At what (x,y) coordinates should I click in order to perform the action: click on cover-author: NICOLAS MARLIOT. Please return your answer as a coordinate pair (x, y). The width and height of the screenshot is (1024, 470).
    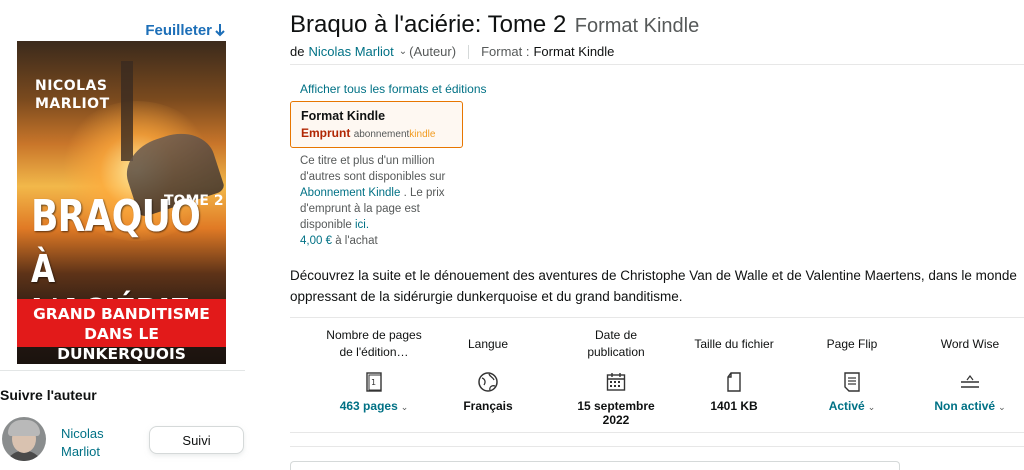
    Looking at the image, I should click on (72, 95).